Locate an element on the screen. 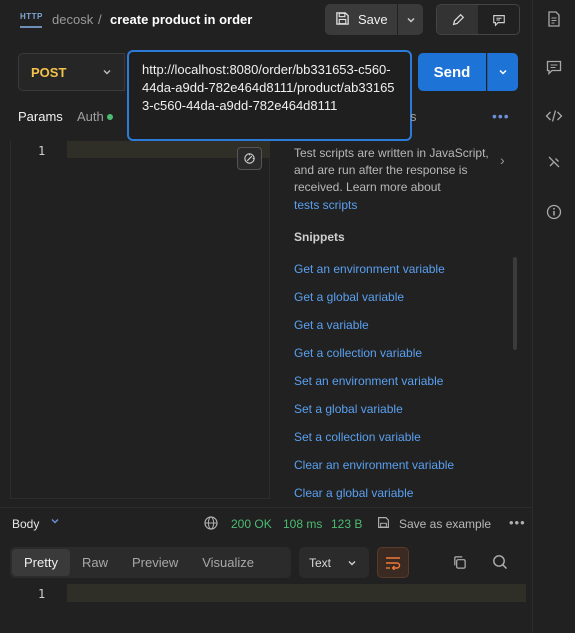 Image resolution: width=575 pixels, height=633 pixels. code-icon is located at coordinates (554, 116).